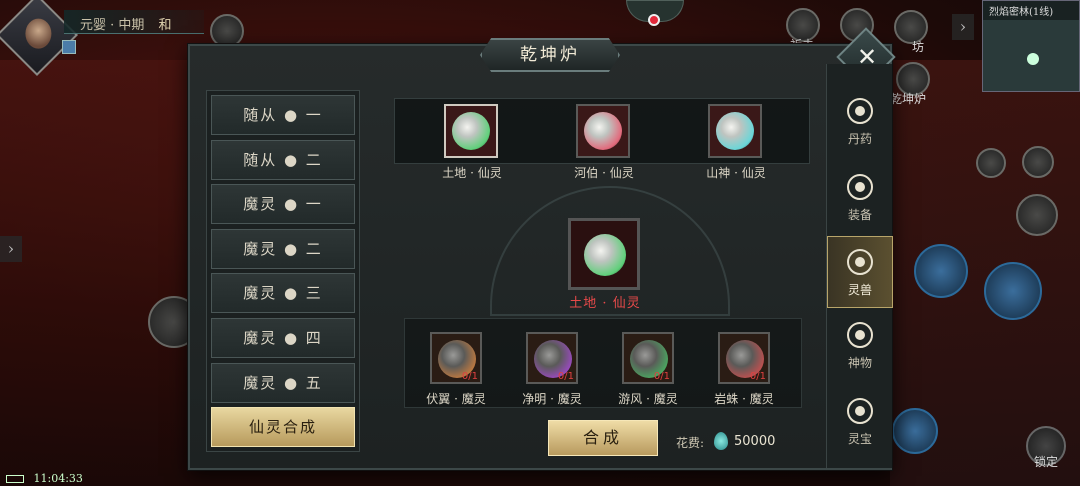 The image size is (1080, 486). I want to click on battery-icon, so click(15, 479).